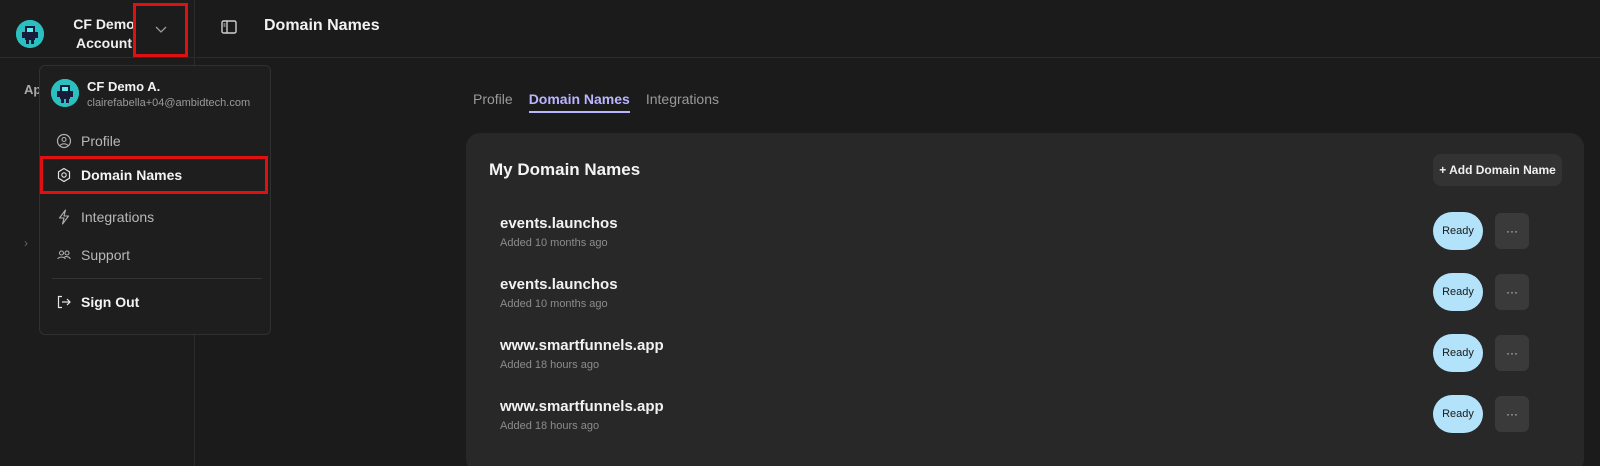  I want to click on tab-profile: Profile, so click(493, 102).